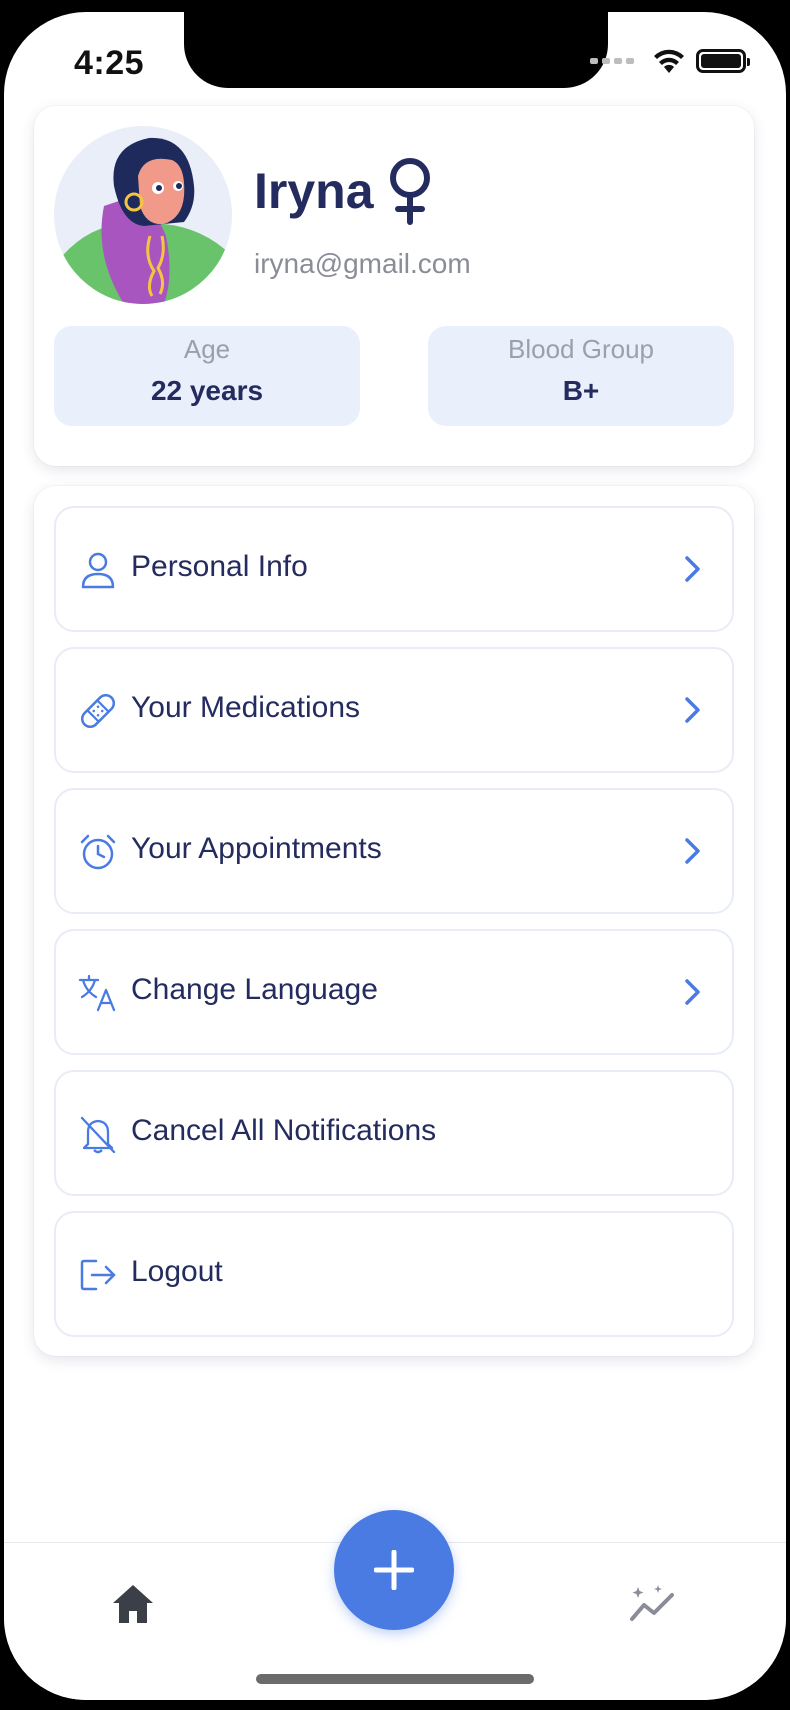 Image resolution: width=790 pixels, height=1710 pixels. What do you see at coordinates (98, 1275) in the screenshot?
I see `logout-icon` at bounding box center [98, 1275].